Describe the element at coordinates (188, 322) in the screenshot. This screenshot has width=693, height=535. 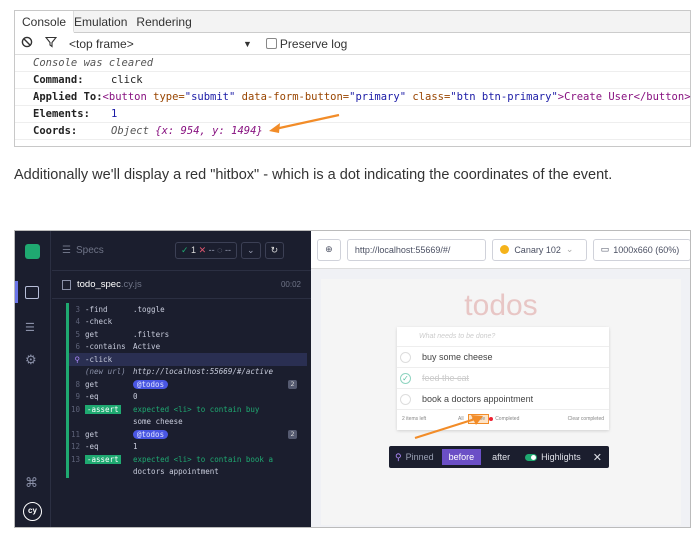
I see `command-row: 4 -check` at that location.